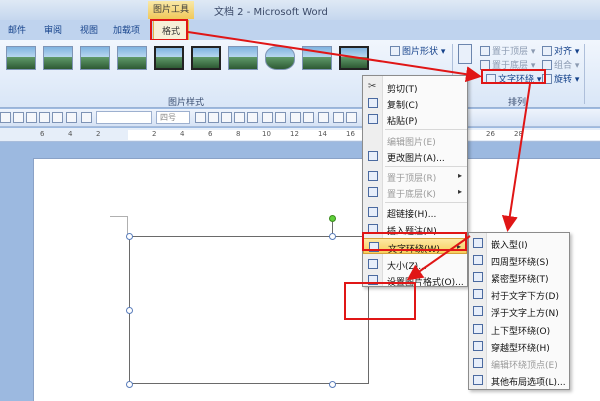 The image size is (600, 401). Describe the element at coordinates (226, 117) in the screenshot. I see `align-right-icon` at that location.